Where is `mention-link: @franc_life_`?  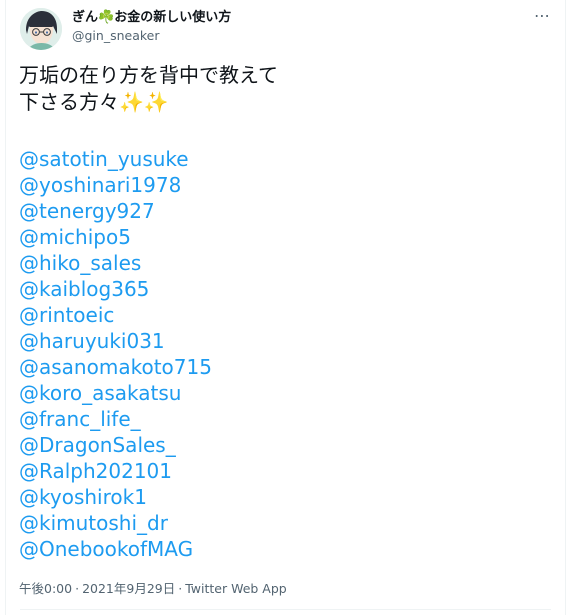
mention-link: @franc_life_ is located at coordinates (279, 419).